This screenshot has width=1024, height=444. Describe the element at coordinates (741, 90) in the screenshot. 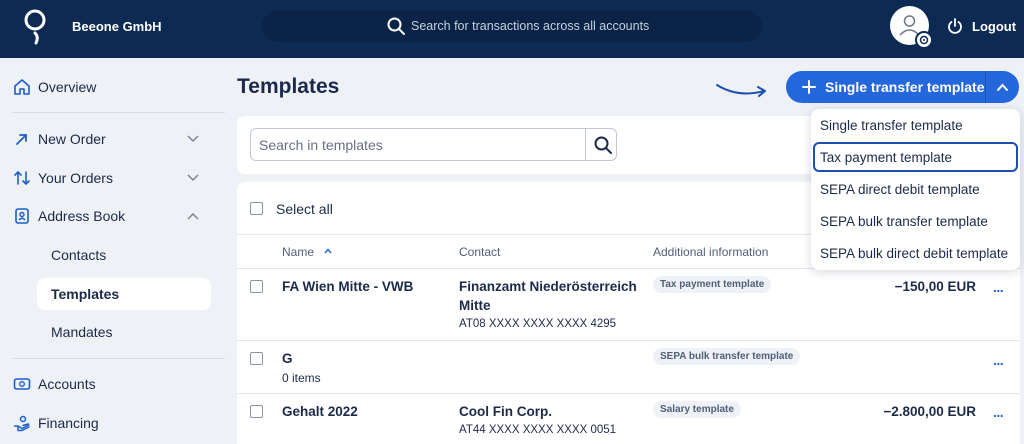

I see `arrow-hint-icon` at that location.